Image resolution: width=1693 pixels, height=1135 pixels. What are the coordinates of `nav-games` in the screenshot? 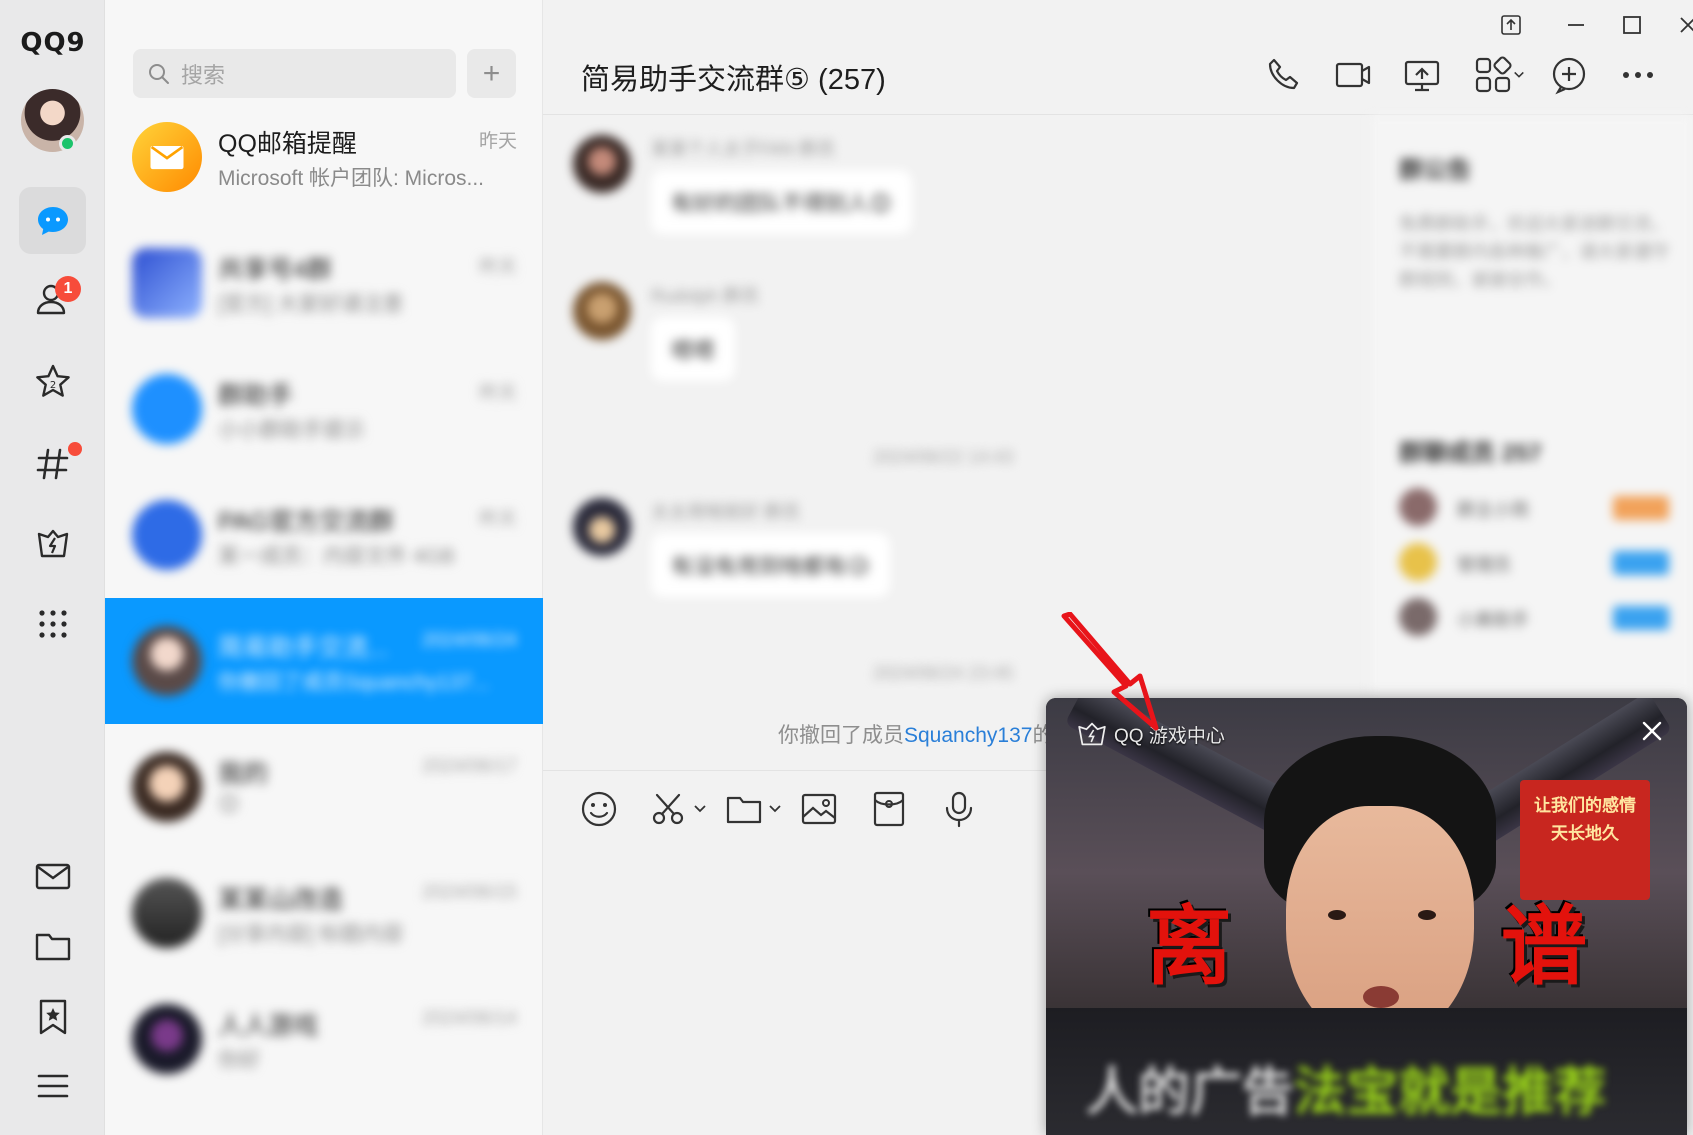 It's located at (52, 543).